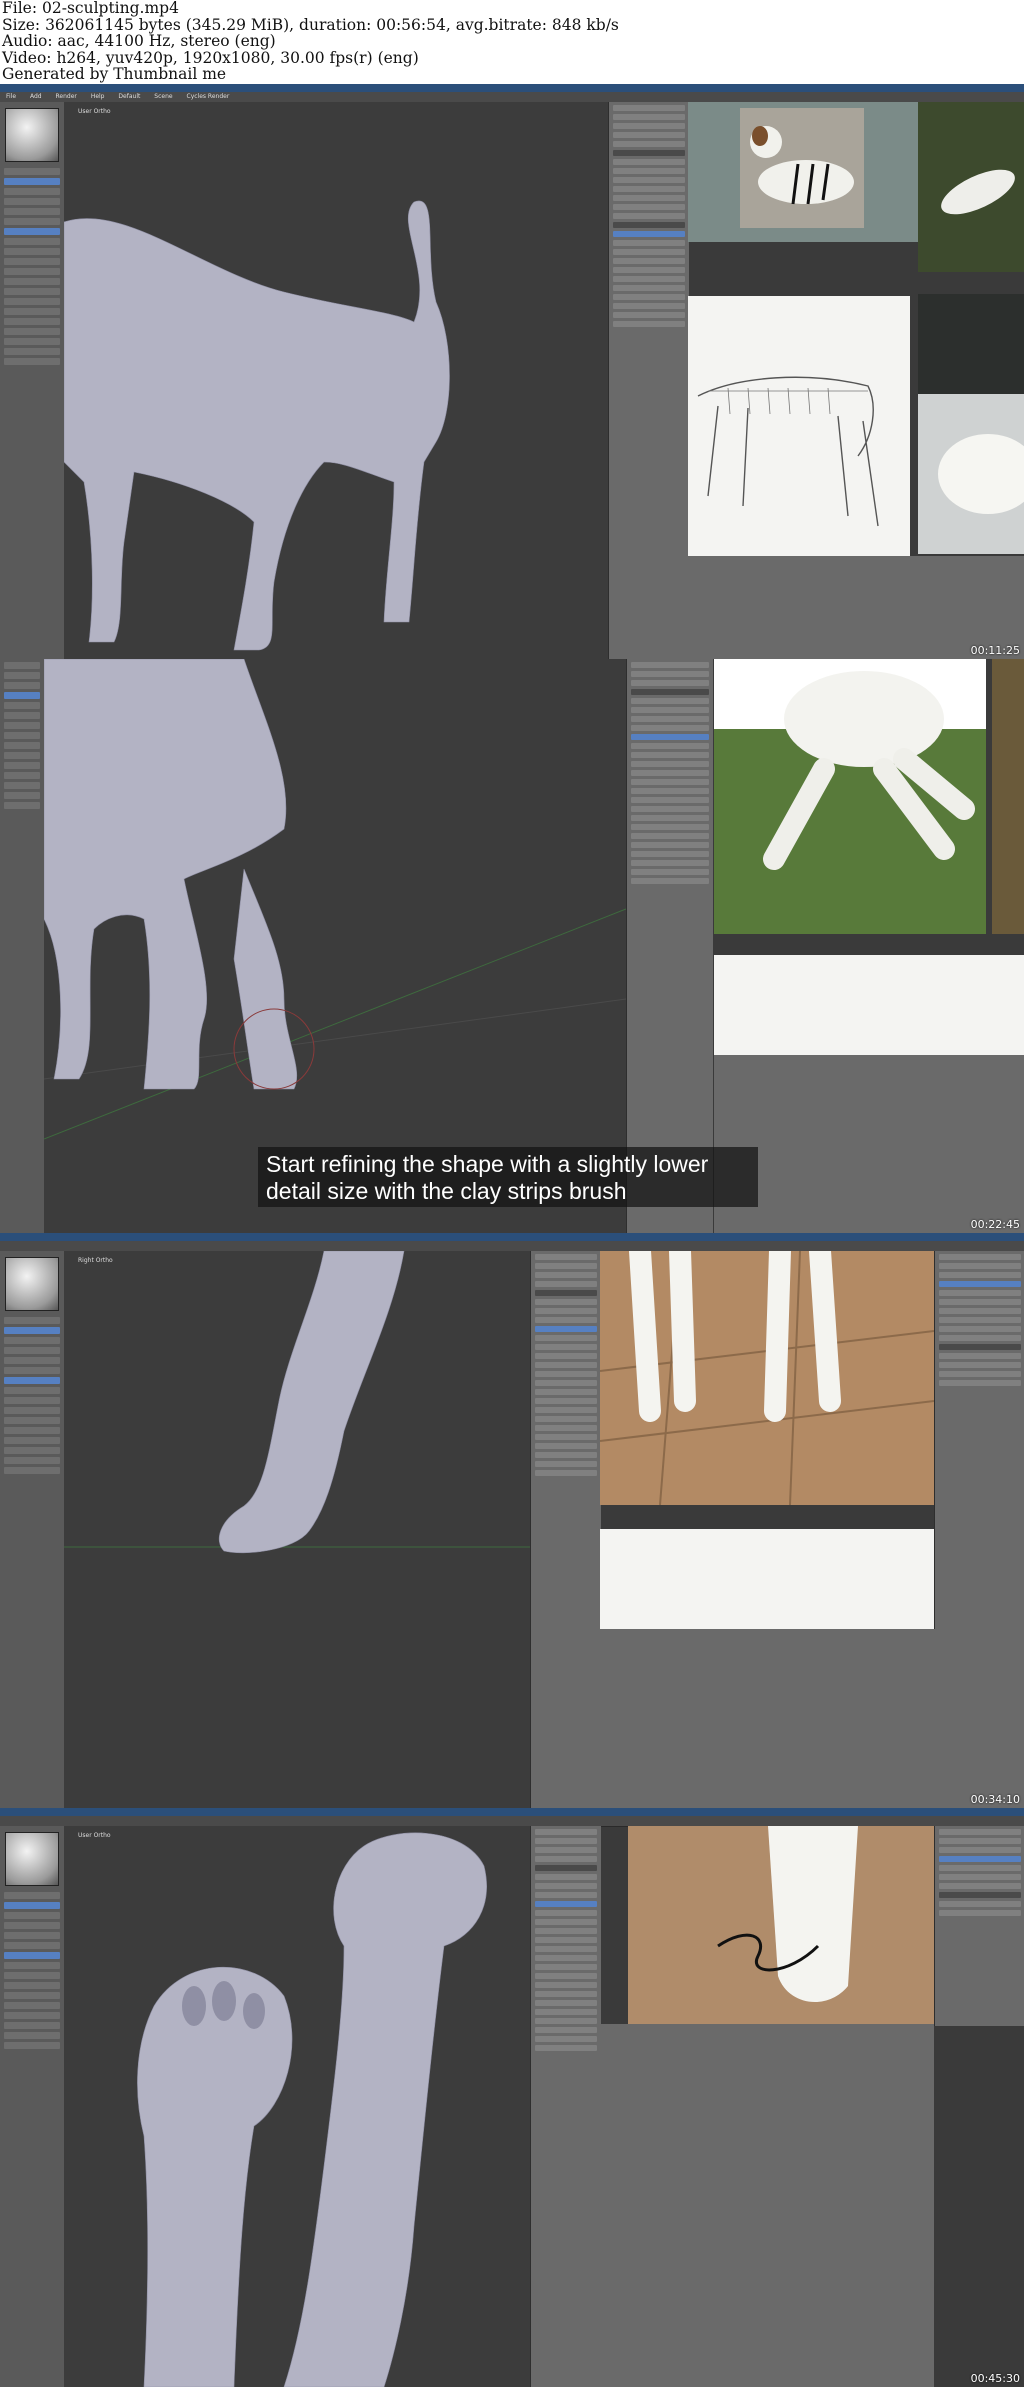 The width and height of the screenshot is (1024, 2387). I want to click on menu-file: File, so click(11, 96).